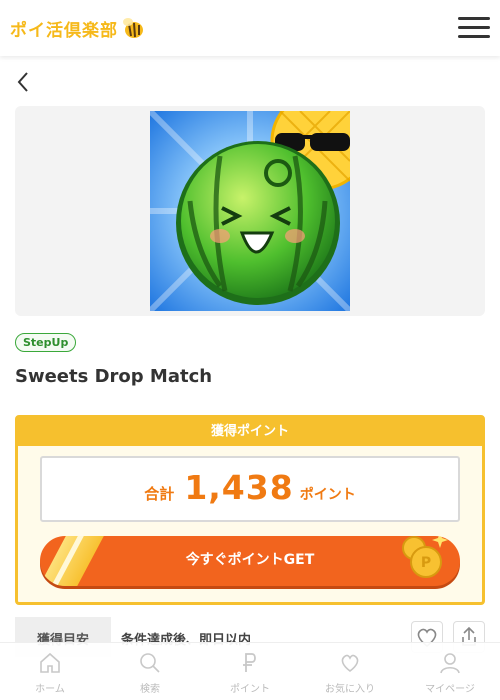  I want to click on point-icon, so click(249, 662).